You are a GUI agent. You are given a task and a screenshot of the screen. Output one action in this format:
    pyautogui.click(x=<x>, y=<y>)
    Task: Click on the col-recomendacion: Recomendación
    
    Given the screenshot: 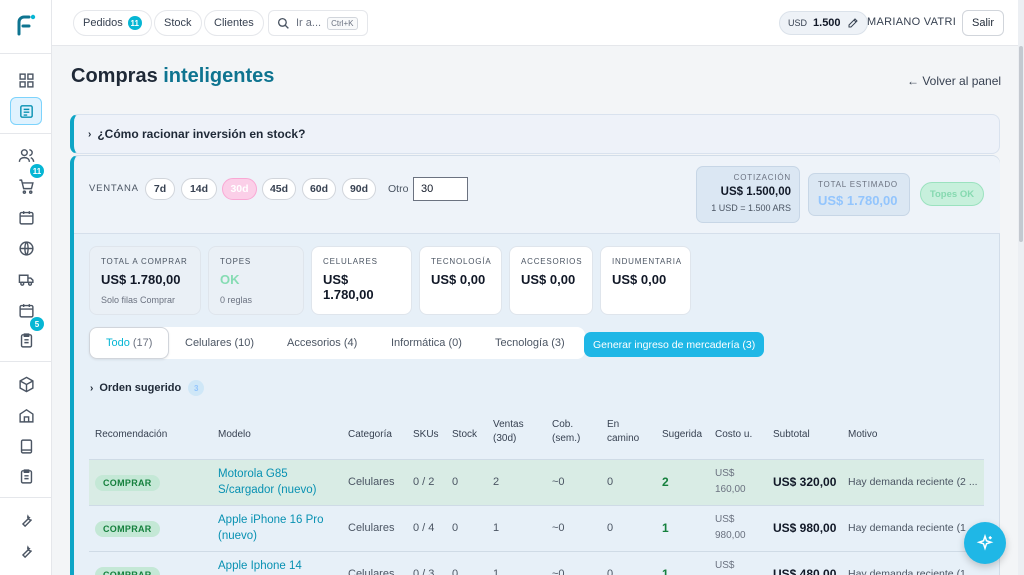 What is the action you would take?
    pyautogui.click(x=131, y=435)
    